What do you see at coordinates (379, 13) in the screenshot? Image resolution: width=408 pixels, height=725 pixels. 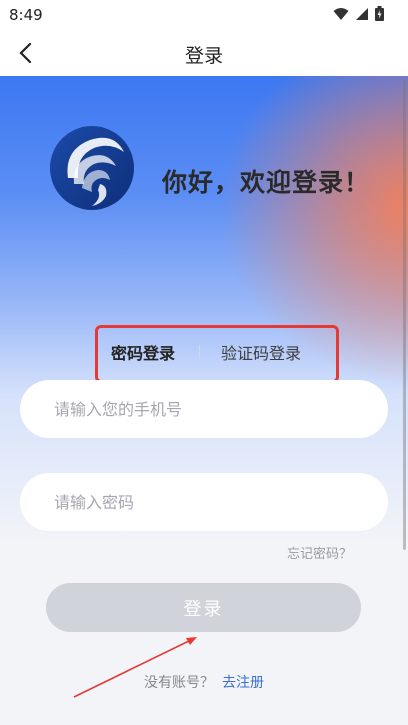 I see `battery-icon` at bounding box center [379, 13].